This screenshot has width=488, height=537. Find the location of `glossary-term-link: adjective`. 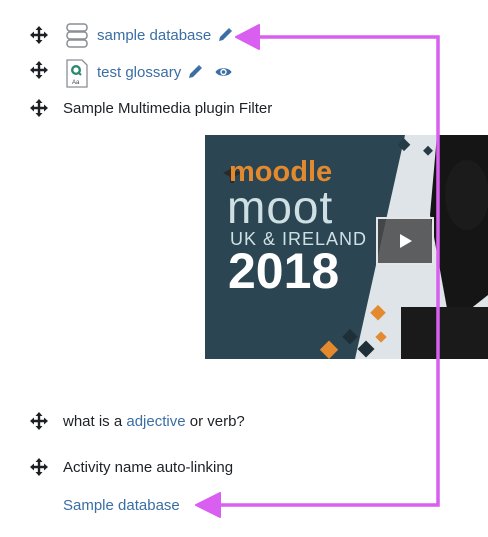

glossary-term-link: adjective is located at coordinates (155, 421).